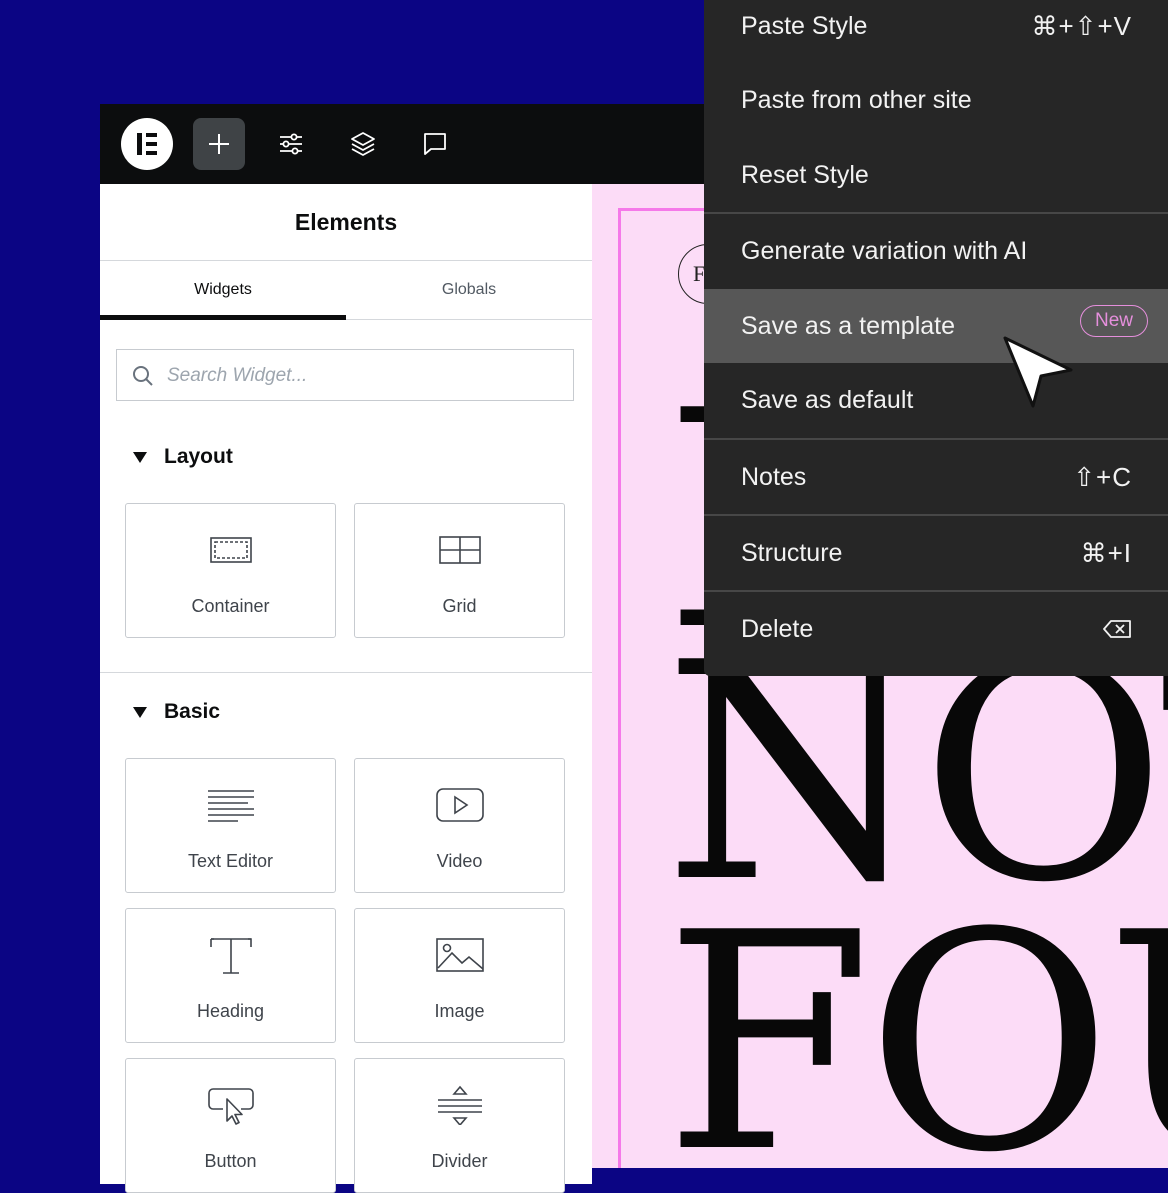 The image size is (1168, 1193). I want to click on menu-item-paste-from-other-site: Paste from other site, so click(936, 100).